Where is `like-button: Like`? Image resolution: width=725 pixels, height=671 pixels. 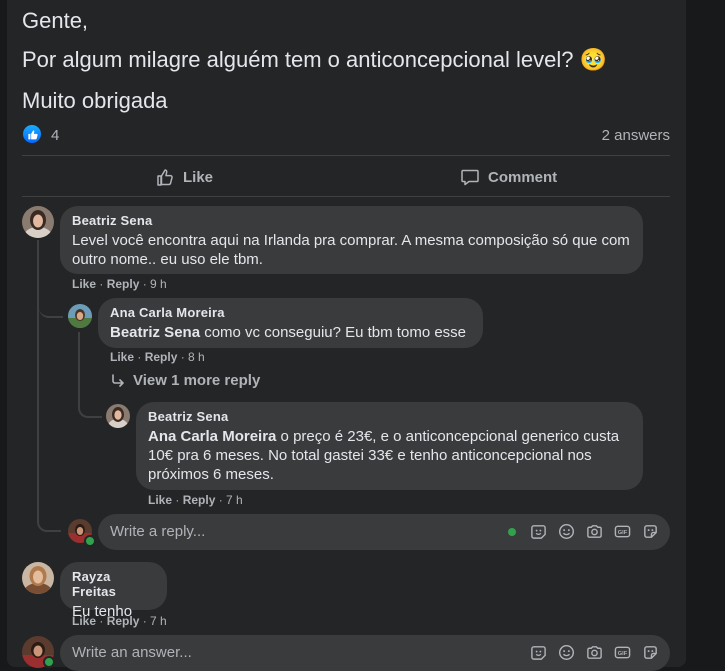 like-button: Like is located at coordinates (184, 177).